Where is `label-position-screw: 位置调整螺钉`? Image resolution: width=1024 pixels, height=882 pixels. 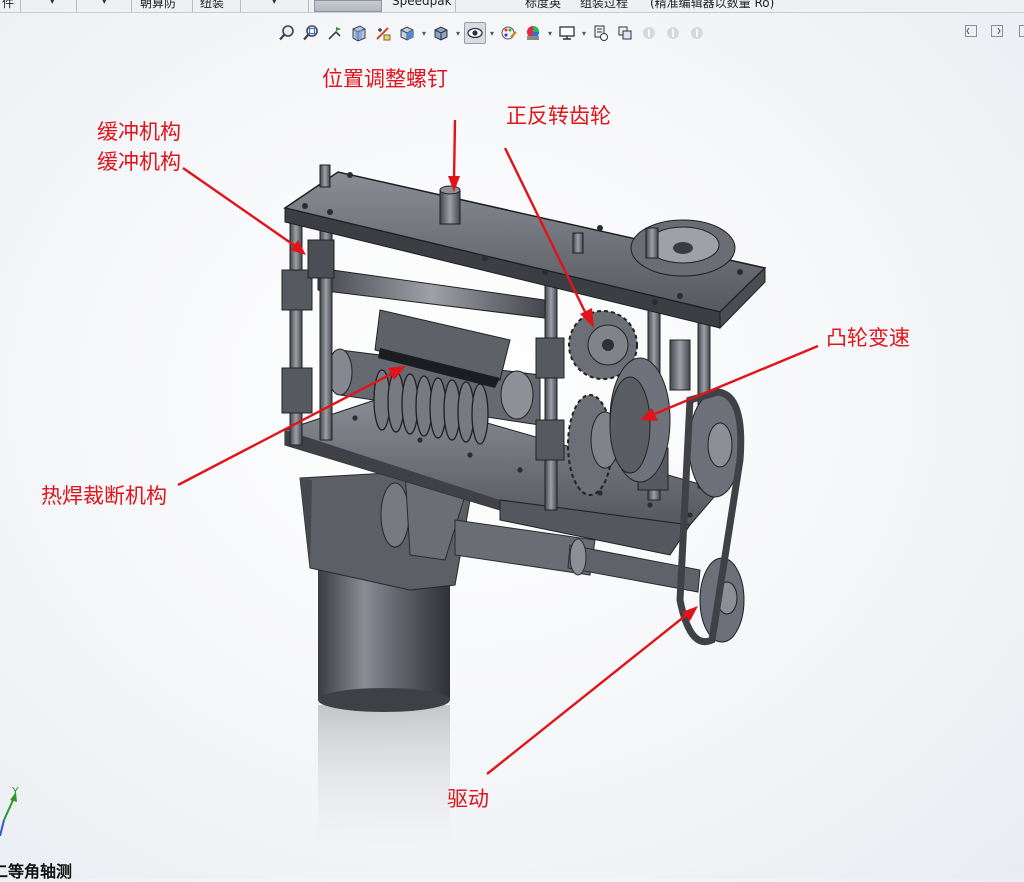
label-position-screw: 位置调整螺钉 is located at coordinates (385, 79).